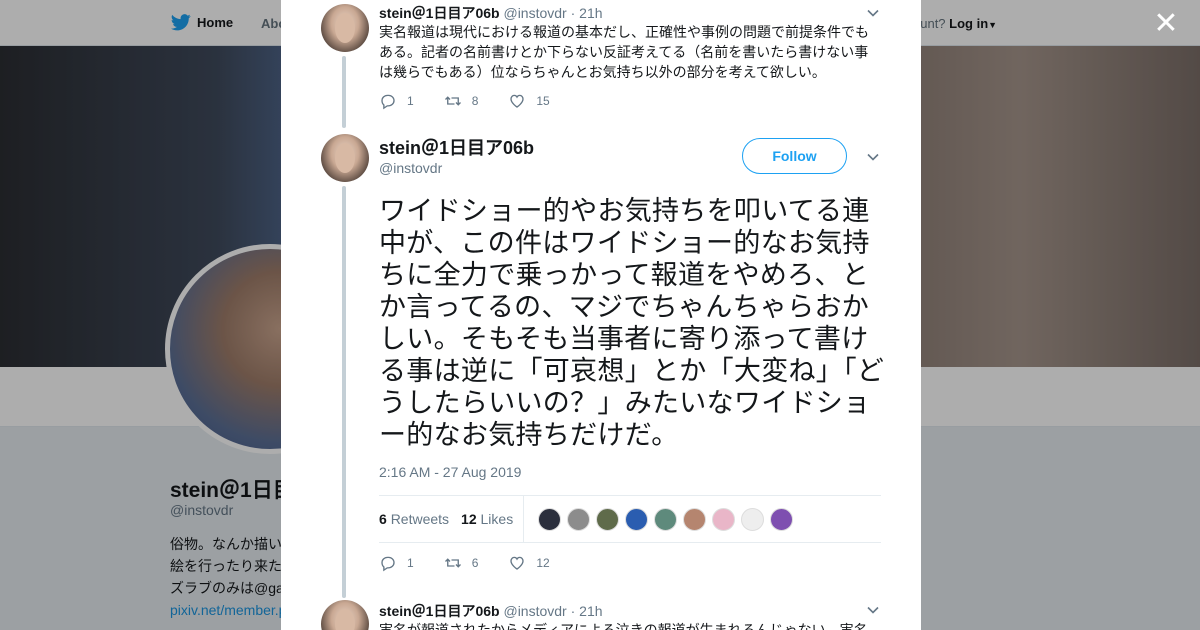 Image resolution: width=1200 pixels, height=630 pixels. I want to click on like-button: 15, so click(529, 101).